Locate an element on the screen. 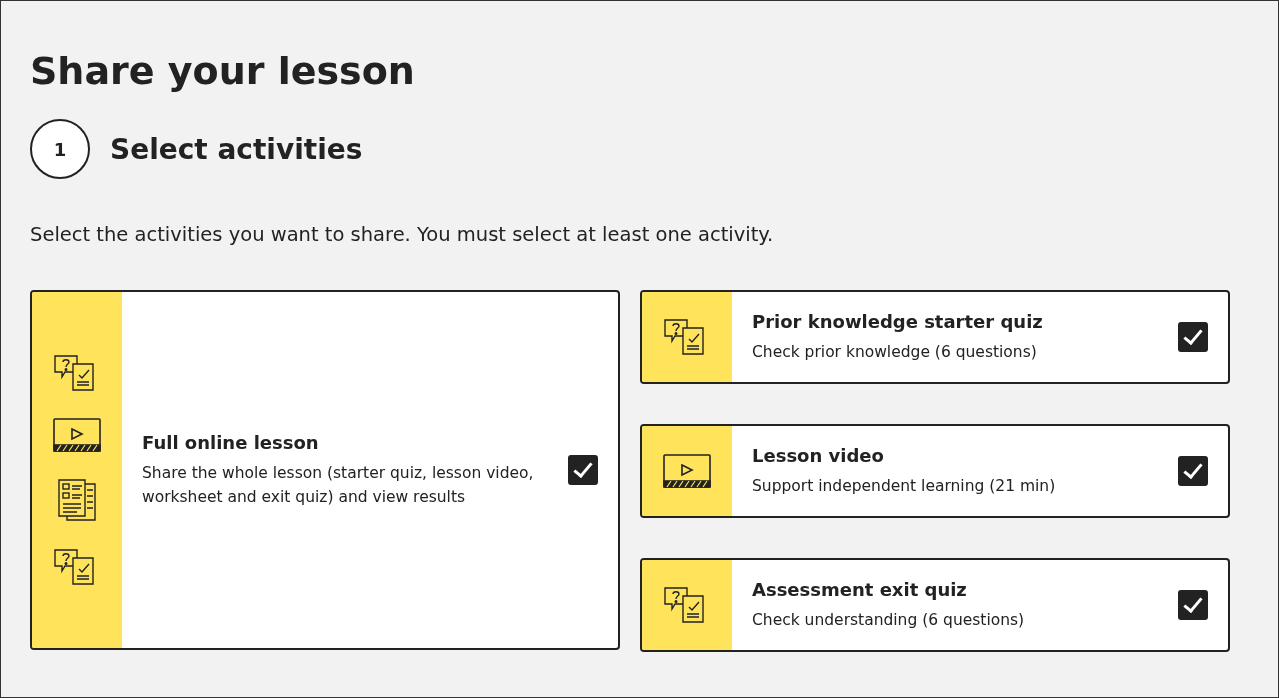 The width and height of the screenshot is (1279, 698). activity-description: Check understanding (6 questions) is located at coordinates (889, 620).